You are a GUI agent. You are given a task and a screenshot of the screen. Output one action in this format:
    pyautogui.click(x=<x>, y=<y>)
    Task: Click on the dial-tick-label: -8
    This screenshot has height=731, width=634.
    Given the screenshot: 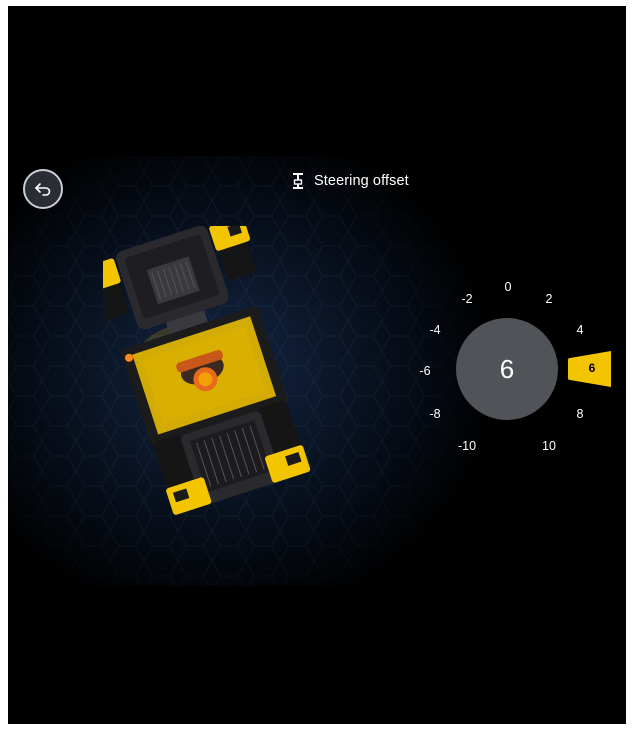 What is the action you would take?
    pyautogui.click(x=435, y=414)
    